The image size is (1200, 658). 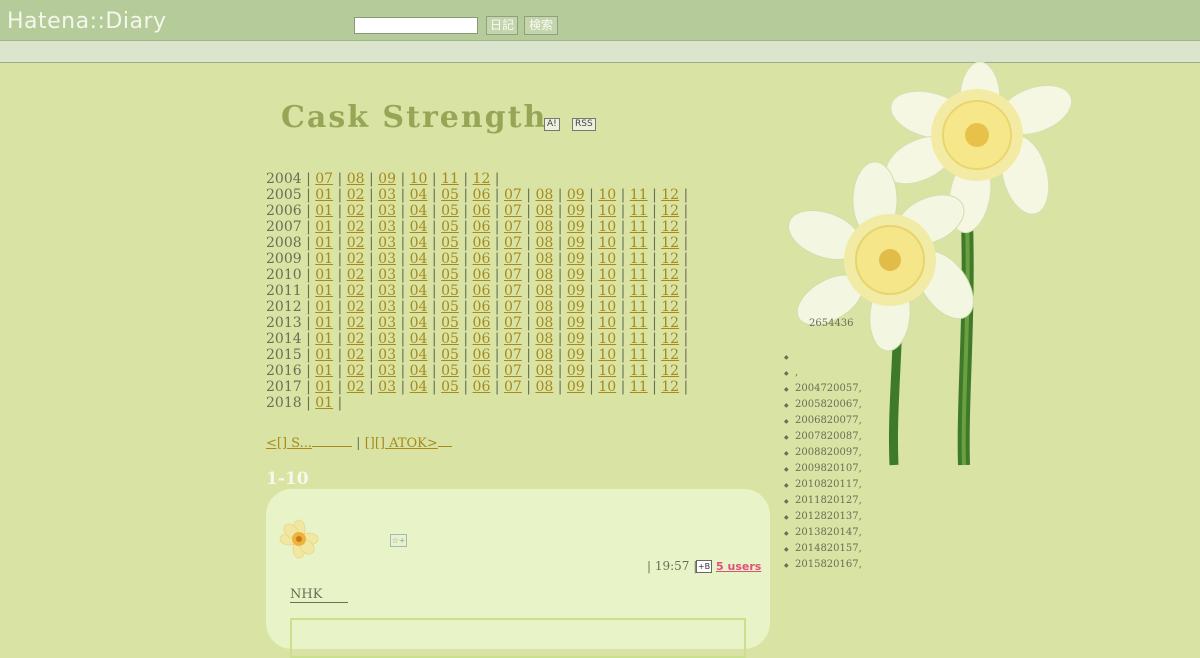 What do you see at coordinates (823, 373) in the screenshot?
I see `sidebar-item: ◆,` at bounding box center [823, 373].